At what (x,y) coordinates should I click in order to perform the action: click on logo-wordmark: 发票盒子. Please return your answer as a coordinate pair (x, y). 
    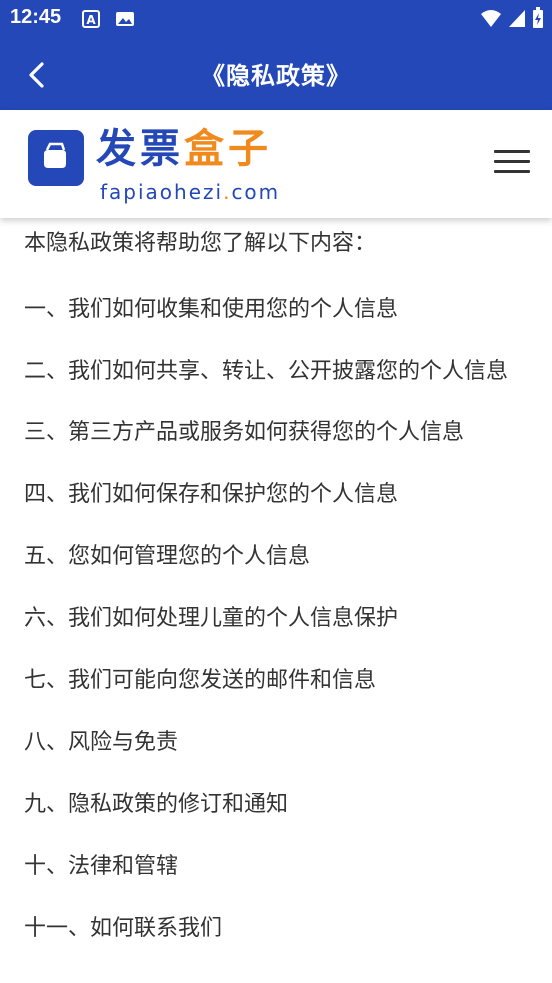
    Looking at the image, I should click on (184, 149).